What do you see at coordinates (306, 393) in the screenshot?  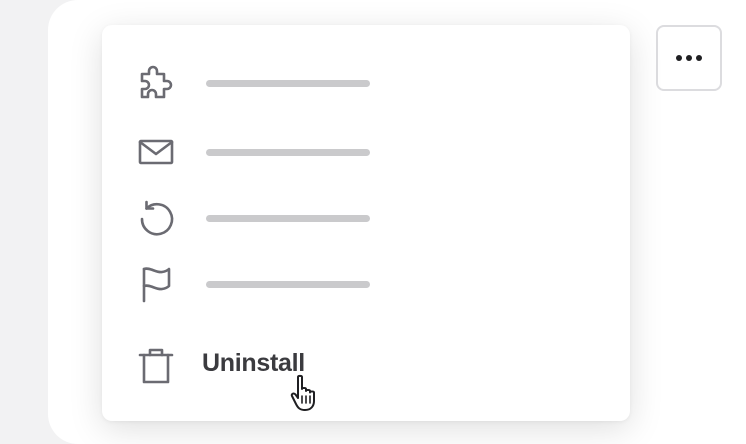 I see `pointer-hand-icon` at bounding box center [306, 393].